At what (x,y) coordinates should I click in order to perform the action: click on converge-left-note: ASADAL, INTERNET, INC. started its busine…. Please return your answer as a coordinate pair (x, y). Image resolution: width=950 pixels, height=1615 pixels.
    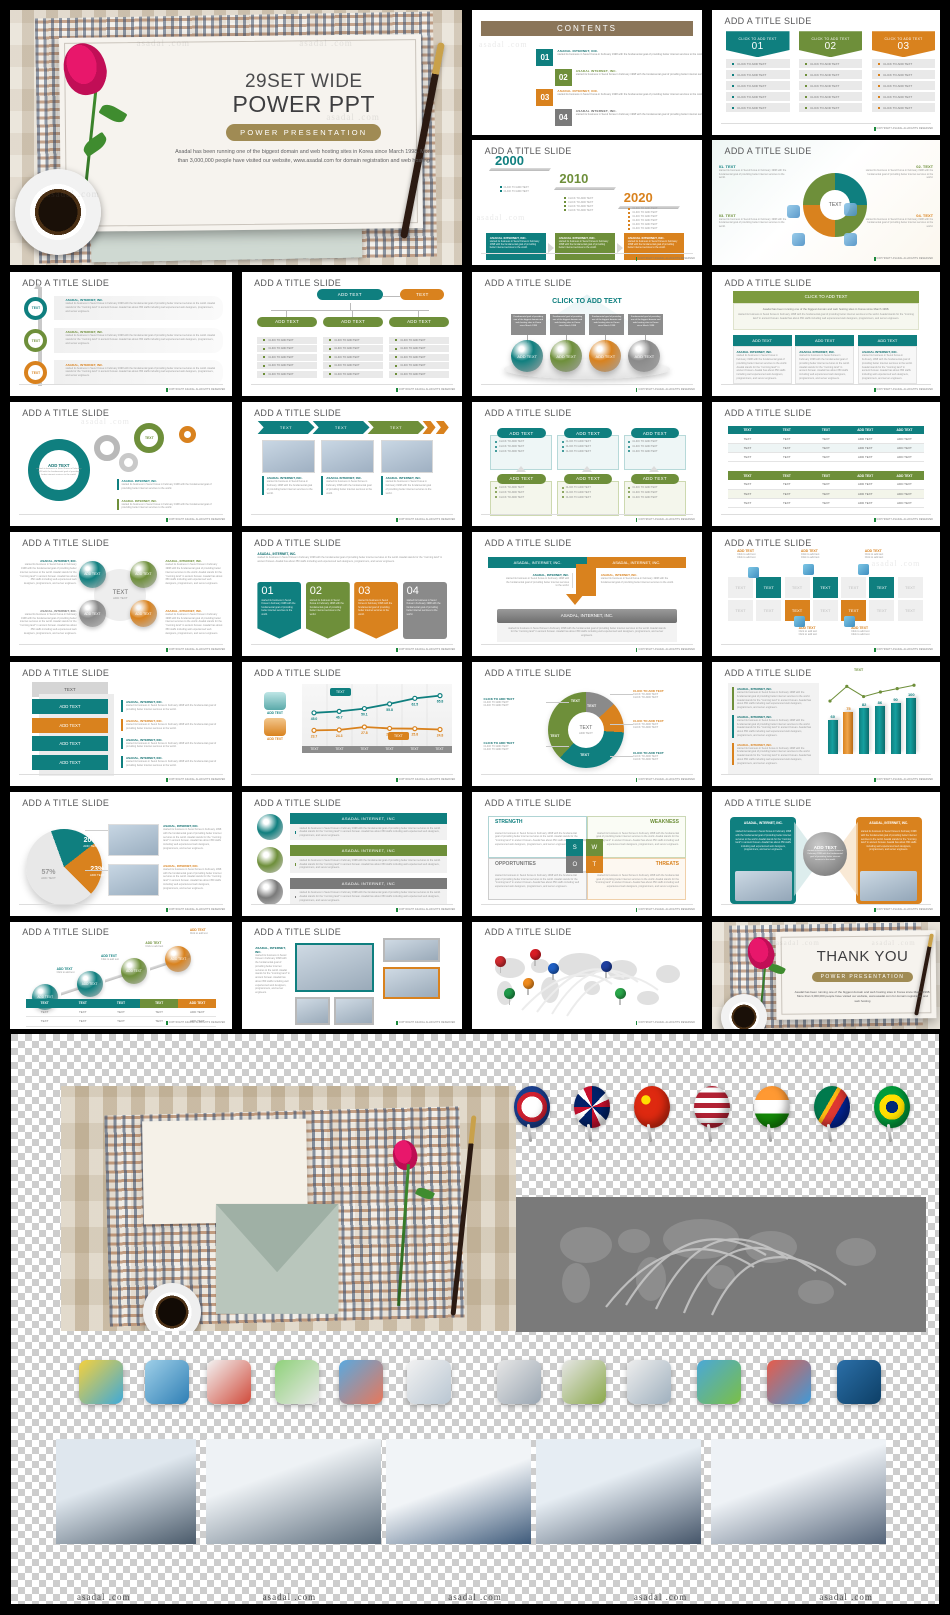
    Looking at the image, I should click on (539, 580).